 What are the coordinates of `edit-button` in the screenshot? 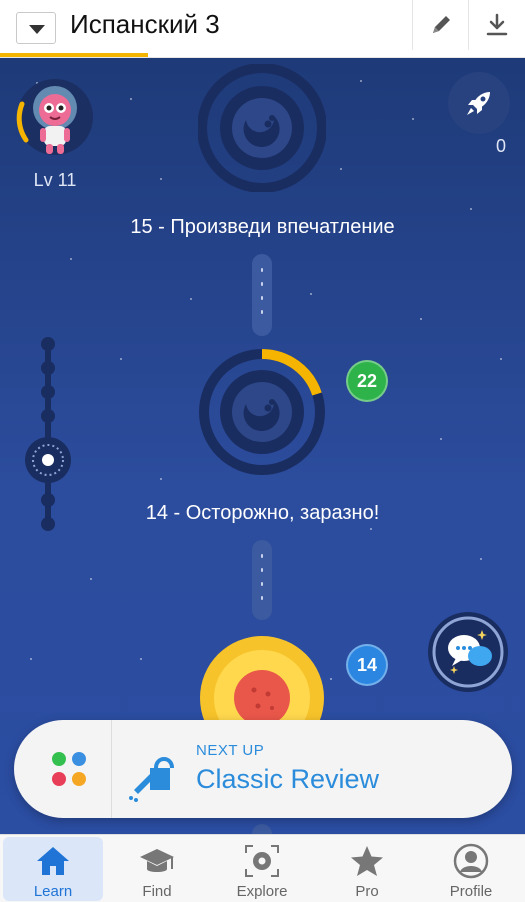 It's located at (440, 25).